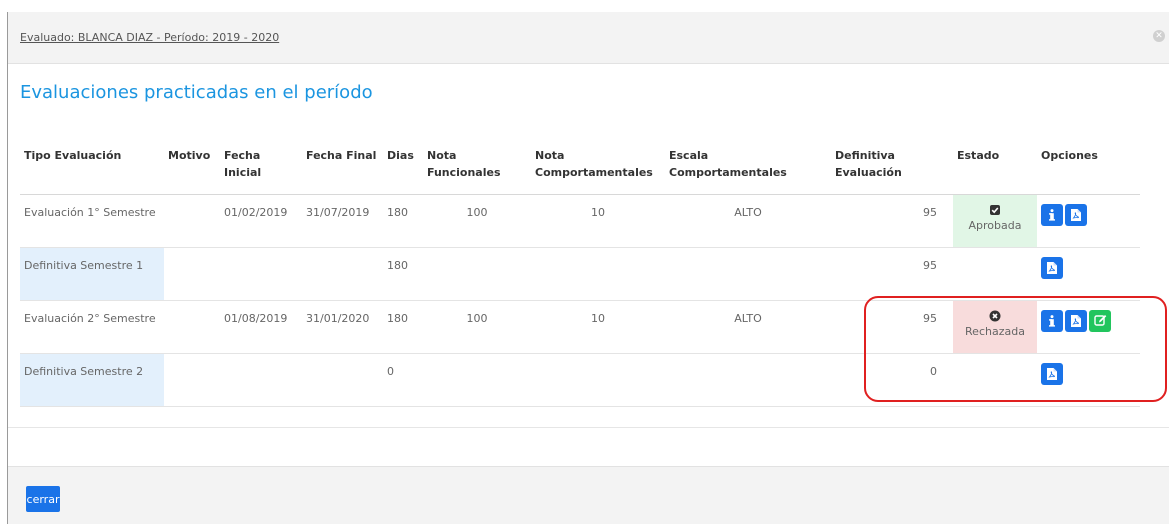 The image size is (1169, 524). Describe the element at coordinates (261, 167) in the screenshot. I see `col-fecha-inicial: Fecha Inicial` at that location.